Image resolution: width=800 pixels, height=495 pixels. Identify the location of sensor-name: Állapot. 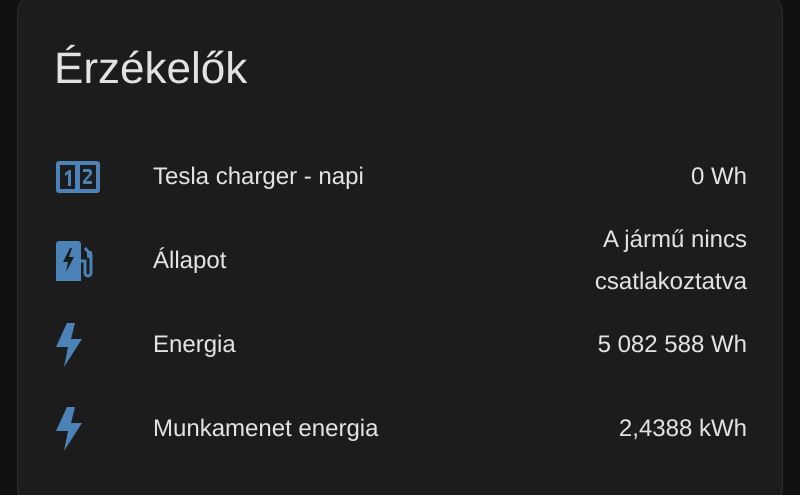
(190, 261).